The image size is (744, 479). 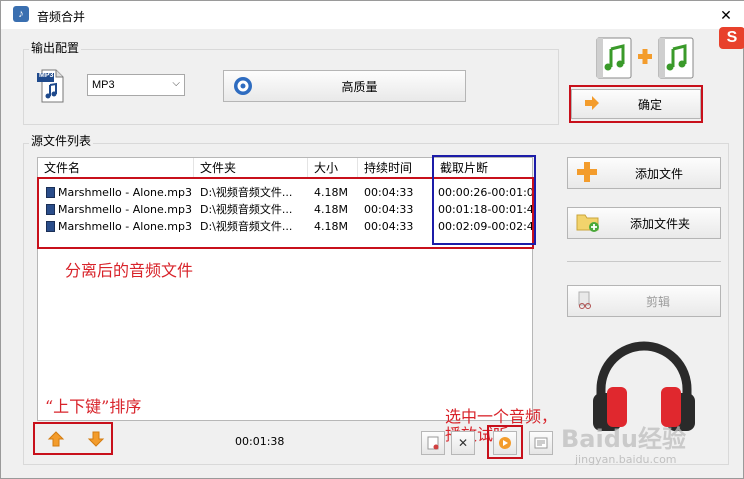 I want to click on list-header: 文件名 文件夹 大小 持续时间 截取片断, so click(x=285, y=168).